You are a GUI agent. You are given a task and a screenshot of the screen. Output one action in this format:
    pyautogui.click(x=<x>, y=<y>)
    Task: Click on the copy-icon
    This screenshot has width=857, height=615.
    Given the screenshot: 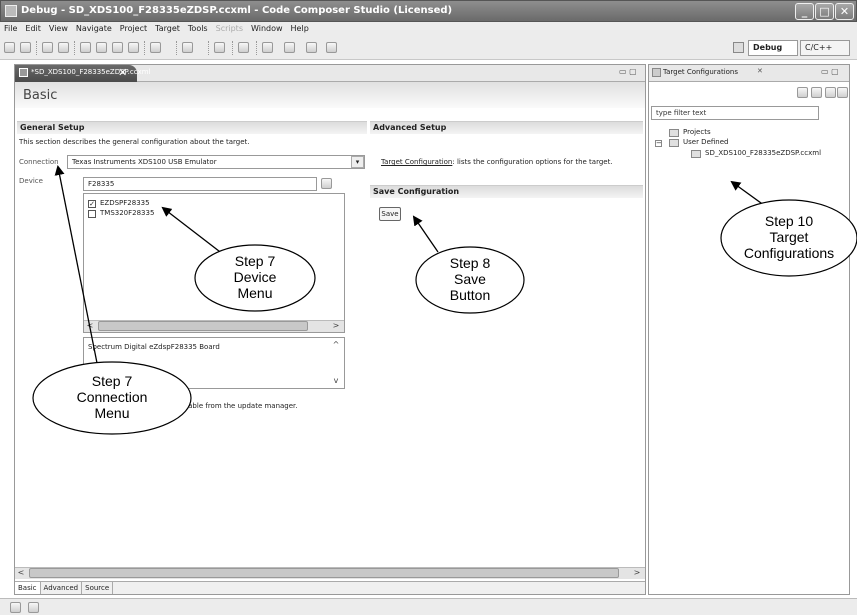 What is the action you would take?
    pyautogui.click(x=47, y=47)
    